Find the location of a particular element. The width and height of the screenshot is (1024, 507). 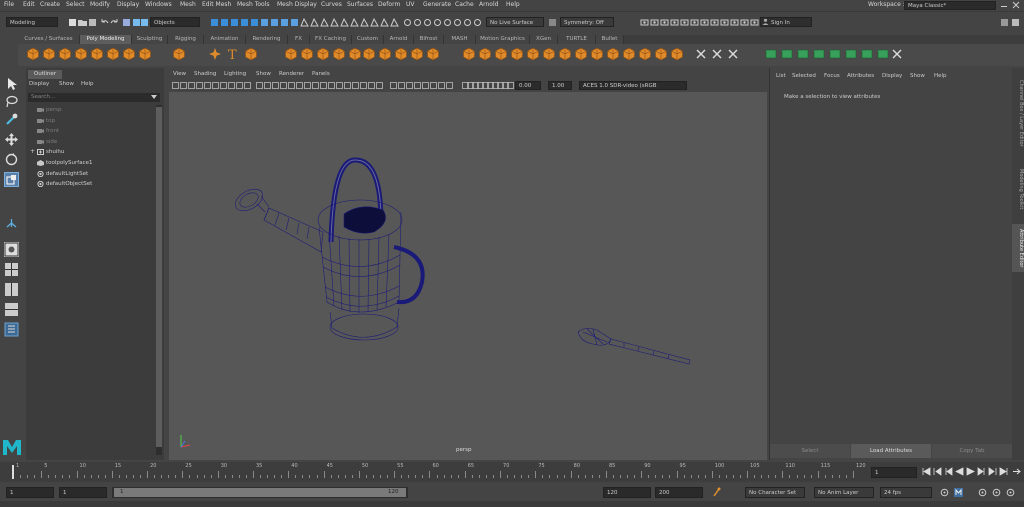

menu-mesh-display: Mesh Display is located at coordinates (297, 4).